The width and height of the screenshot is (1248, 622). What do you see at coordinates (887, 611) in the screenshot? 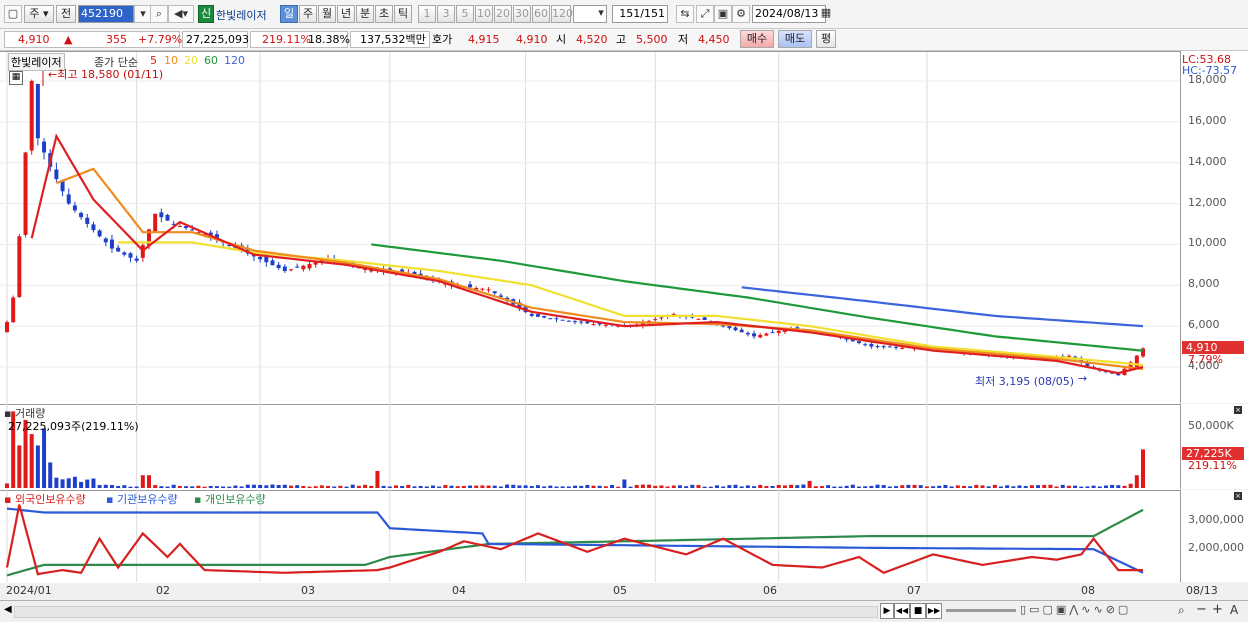
I see `scroll-right-icon: ▶` at bounding box center [887, 611].